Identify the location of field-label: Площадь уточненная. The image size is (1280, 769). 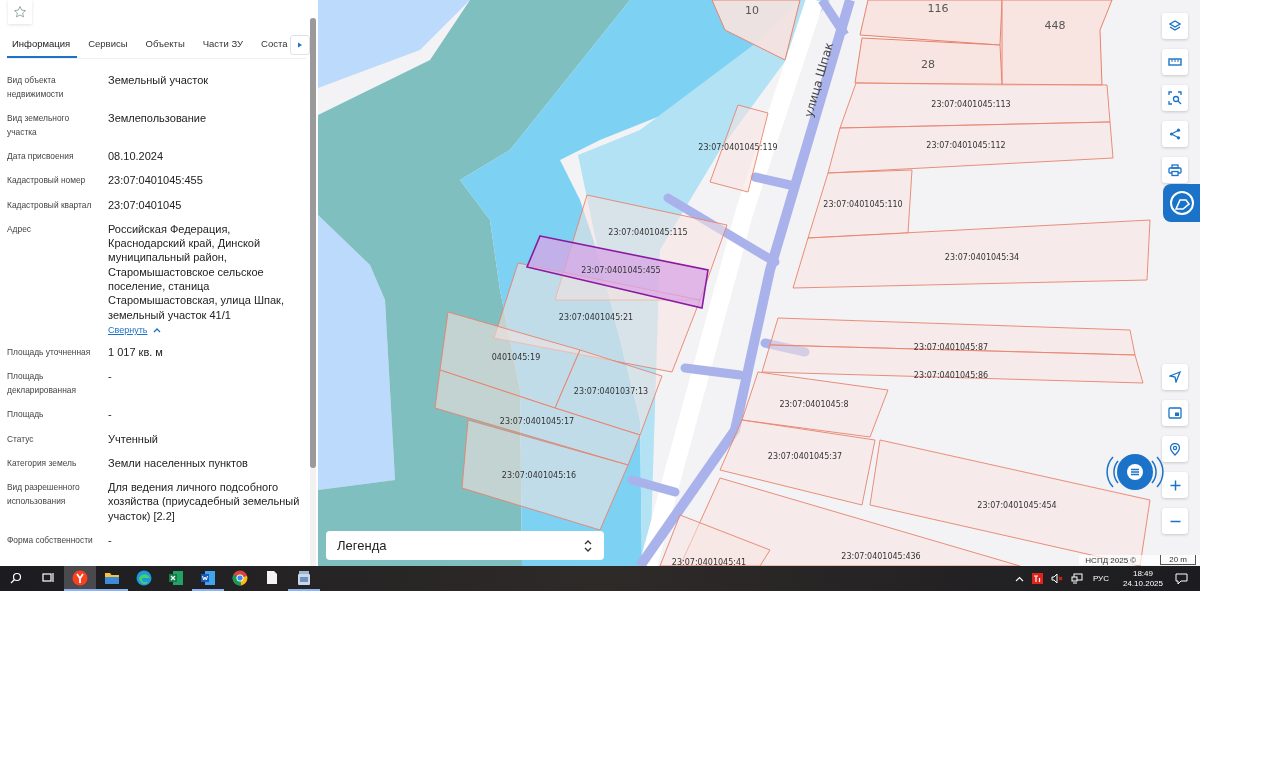
(49, 352).